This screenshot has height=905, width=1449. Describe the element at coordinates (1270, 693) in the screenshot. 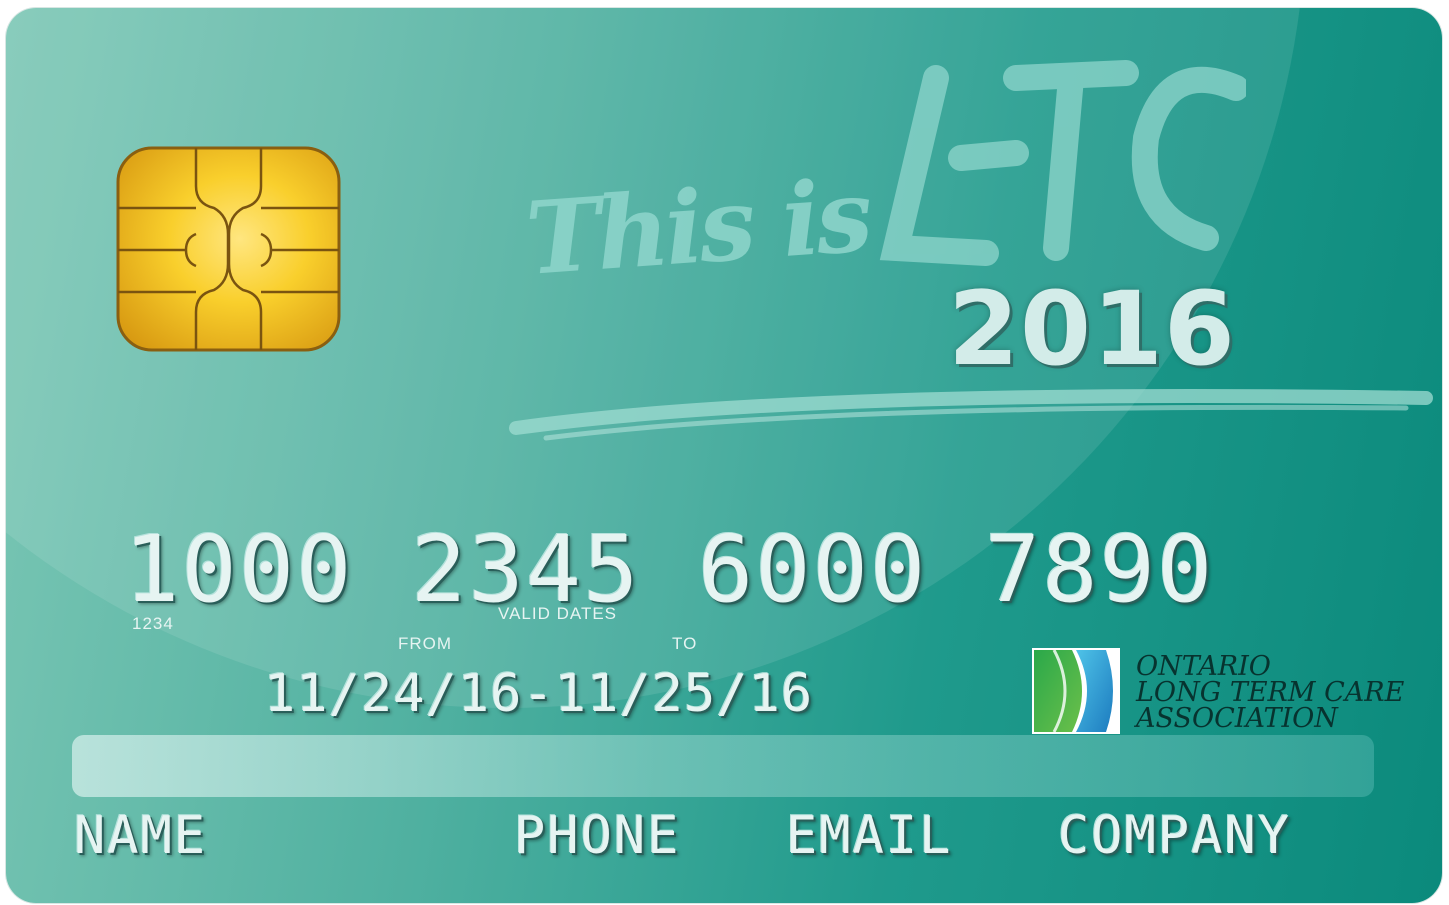

I see `association-name: ONTARIO LONG TERM CARE ASSOCIATION` at that location.